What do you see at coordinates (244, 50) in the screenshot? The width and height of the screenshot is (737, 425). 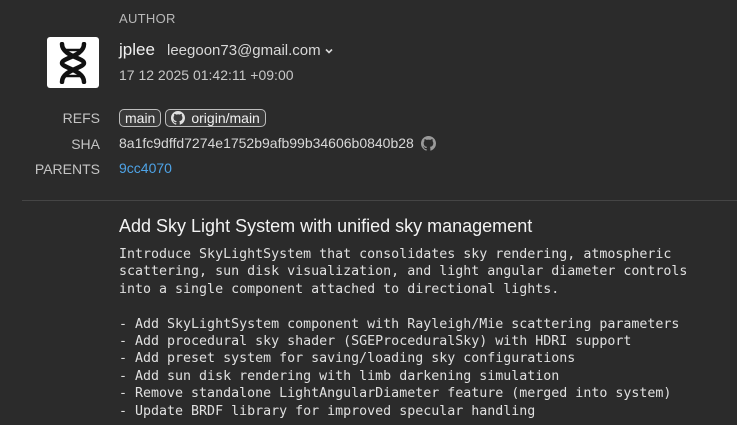 I see `author-email: leegoon73@gmail.com` at bounding box center [244, 50].